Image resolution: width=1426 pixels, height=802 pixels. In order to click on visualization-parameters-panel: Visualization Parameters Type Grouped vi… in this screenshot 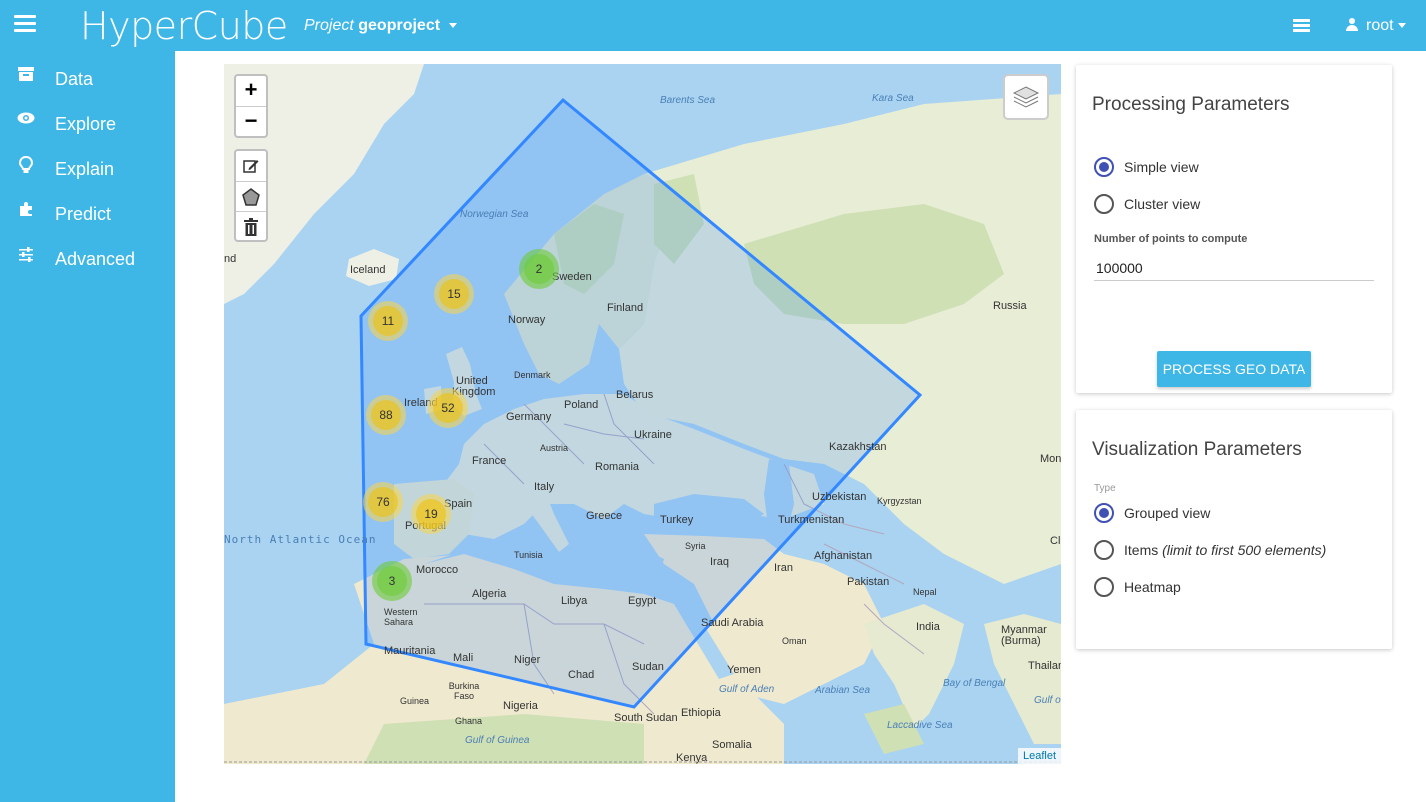, I will do `click(1234, 529)`.